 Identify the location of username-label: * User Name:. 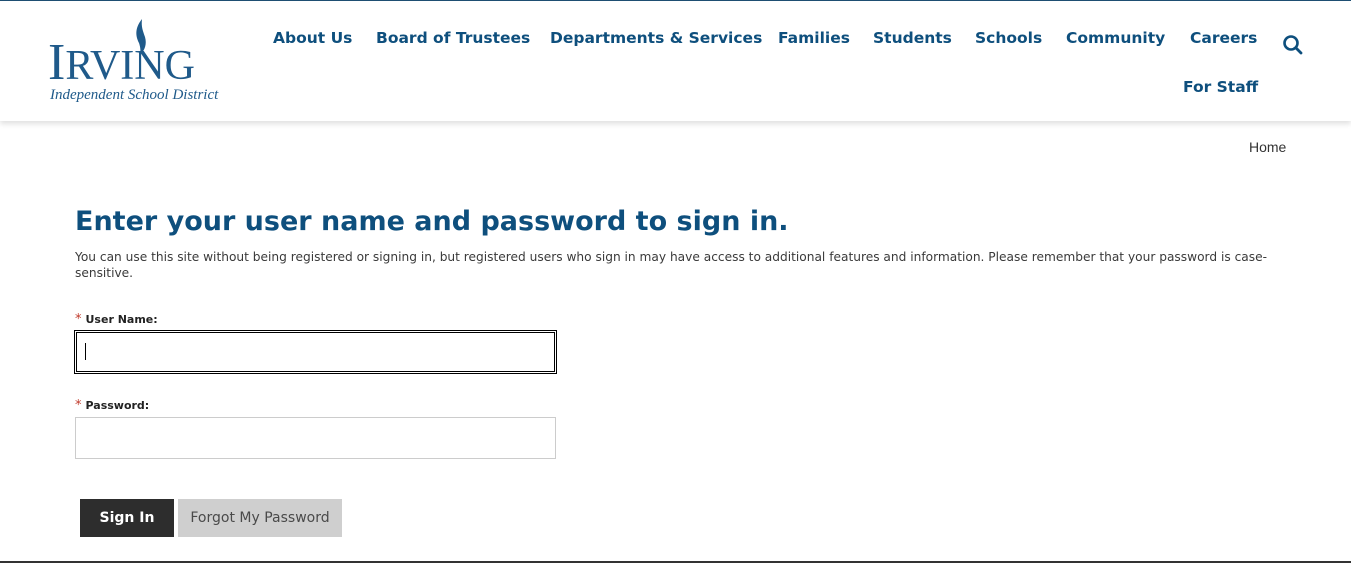
(116, 319).